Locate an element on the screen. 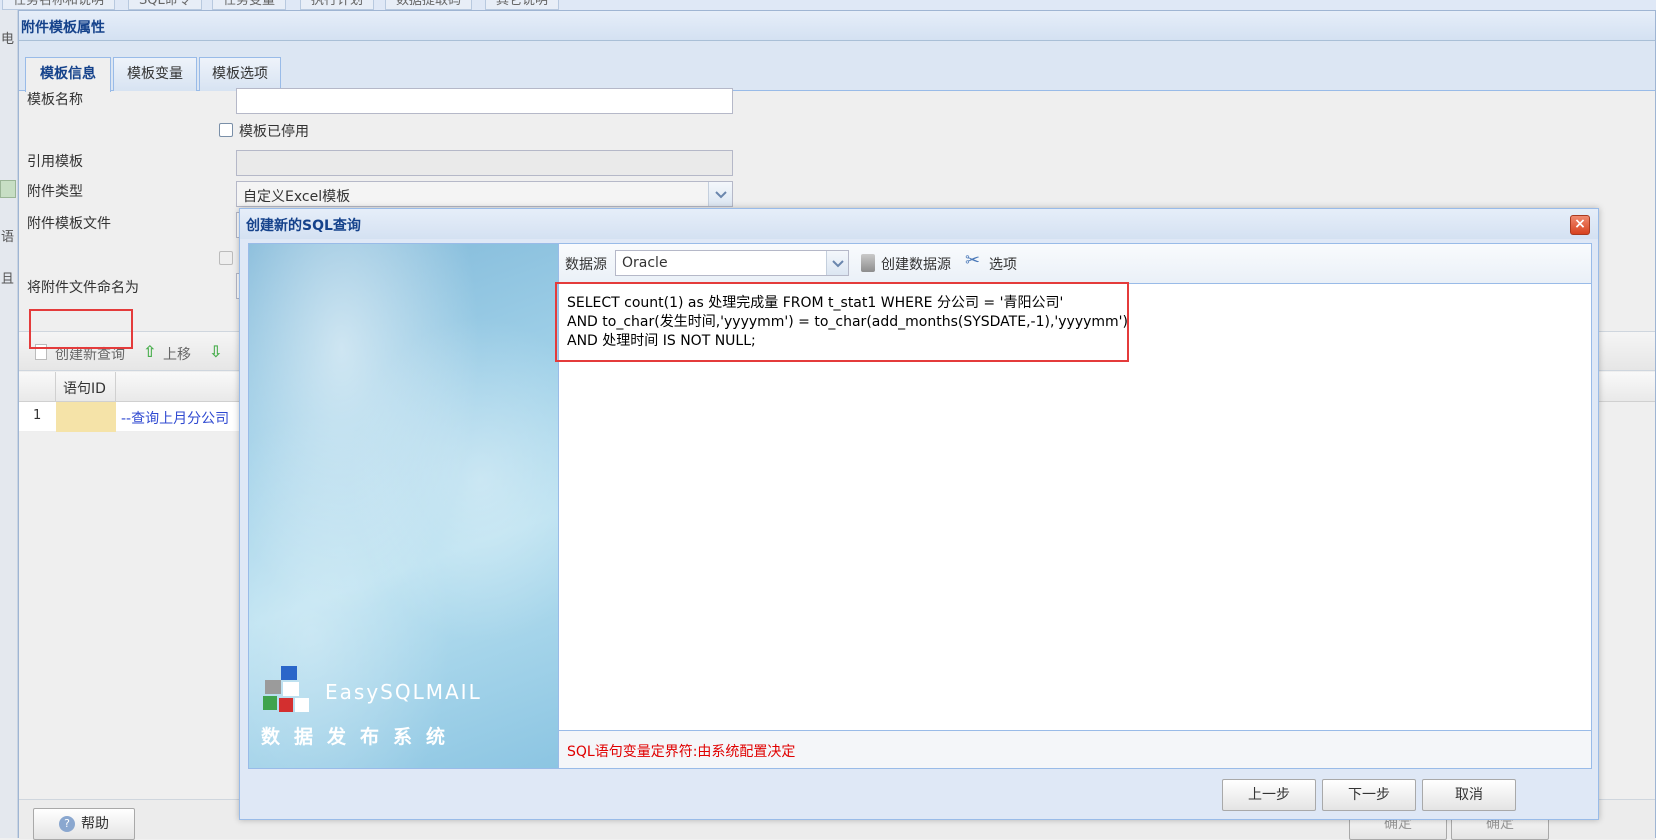  app-logo-icon is located at coordinates (286, 689).